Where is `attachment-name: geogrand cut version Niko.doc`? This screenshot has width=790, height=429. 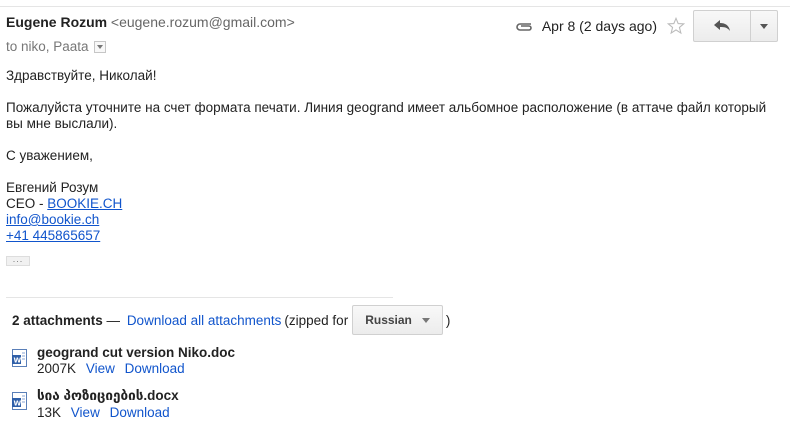
attachment-name: geogrand cut version Niko.doc is located at coordinates (136, 352).